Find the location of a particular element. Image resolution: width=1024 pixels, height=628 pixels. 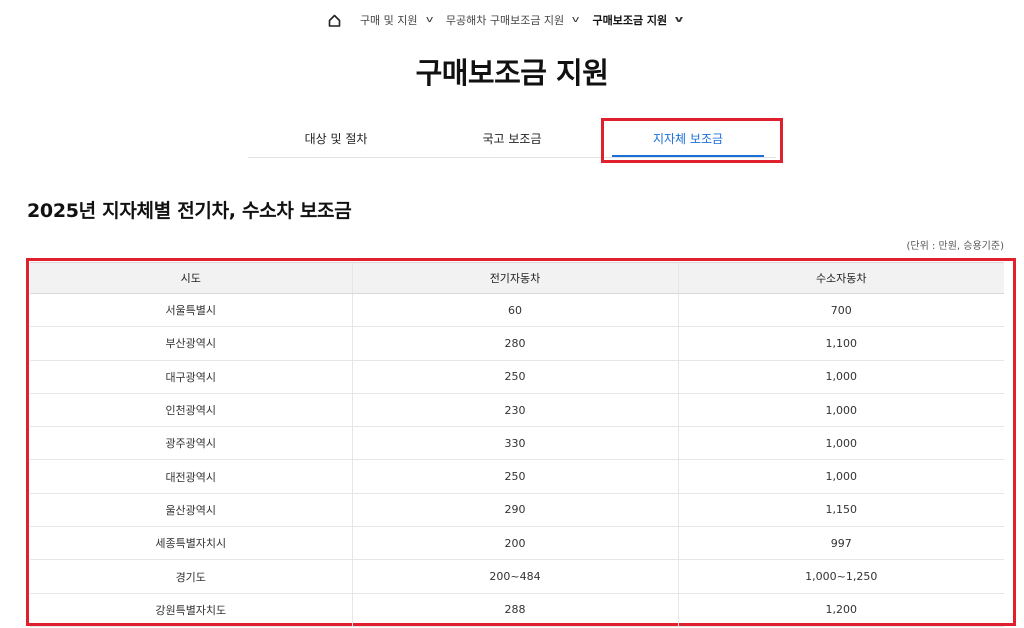

table-row: 인천광역시 230 1,000 is located at coordinates (517, 410).